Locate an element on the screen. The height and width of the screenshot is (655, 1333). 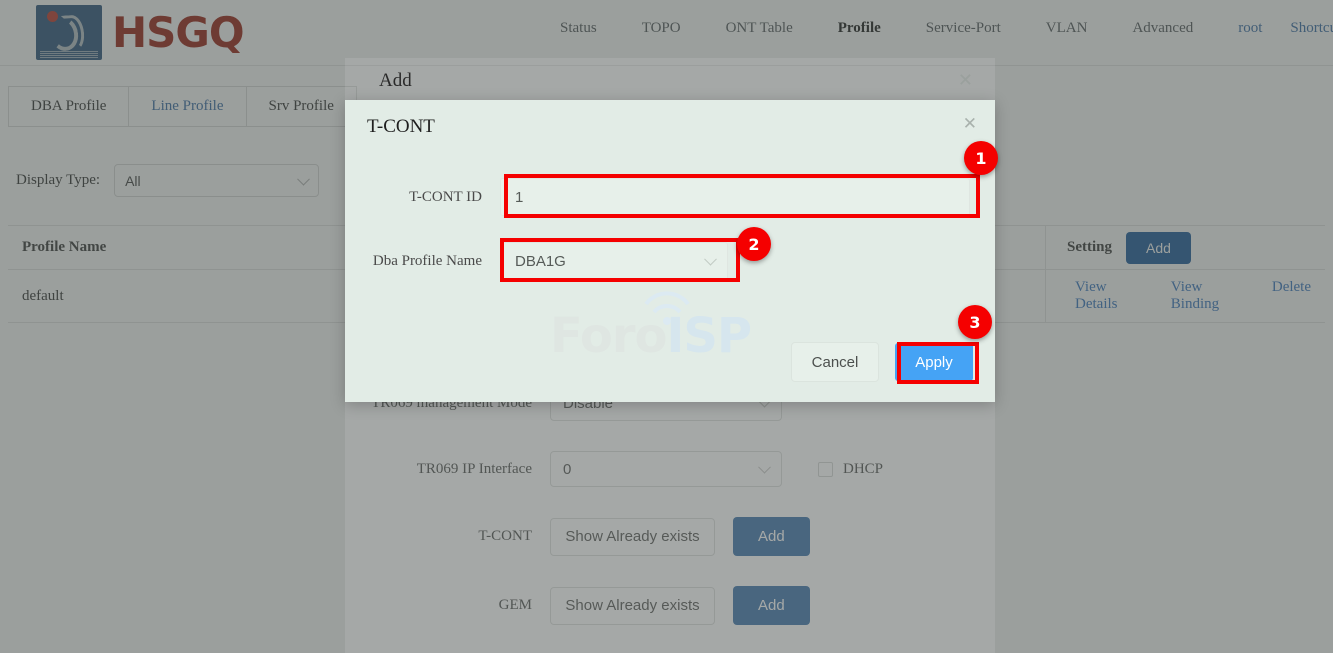
watermark-text-isp: ISP is located at coordinates (708, 336).